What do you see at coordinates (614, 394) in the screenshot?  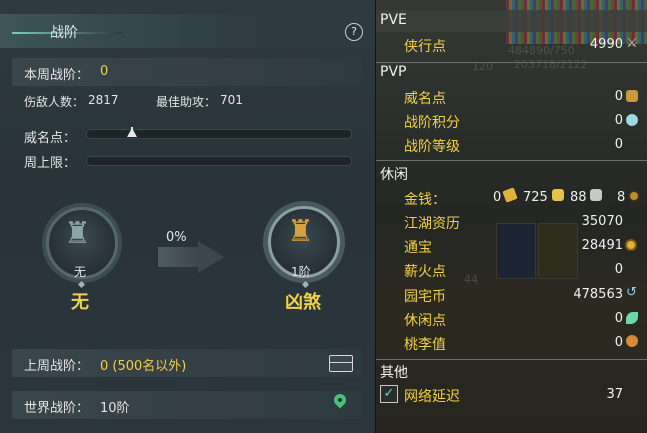 I see `network-latency-value: 37` at bounding box center [614, 394].